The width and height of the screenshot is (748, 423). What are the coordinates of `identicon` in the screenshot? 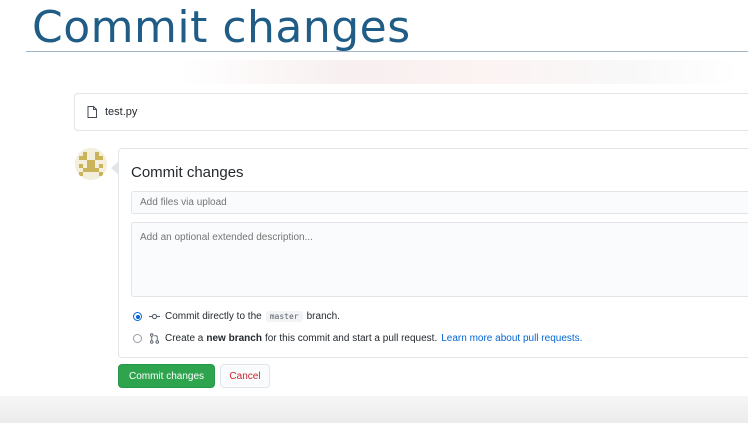 It's located at (91, 164).